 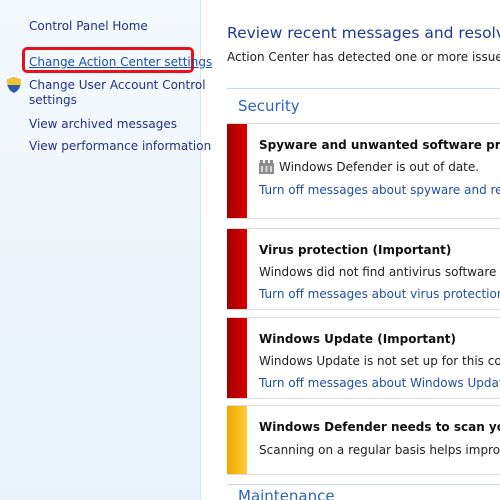 I want to click on uac-link-line2: settings, so click(x=53, y=100).